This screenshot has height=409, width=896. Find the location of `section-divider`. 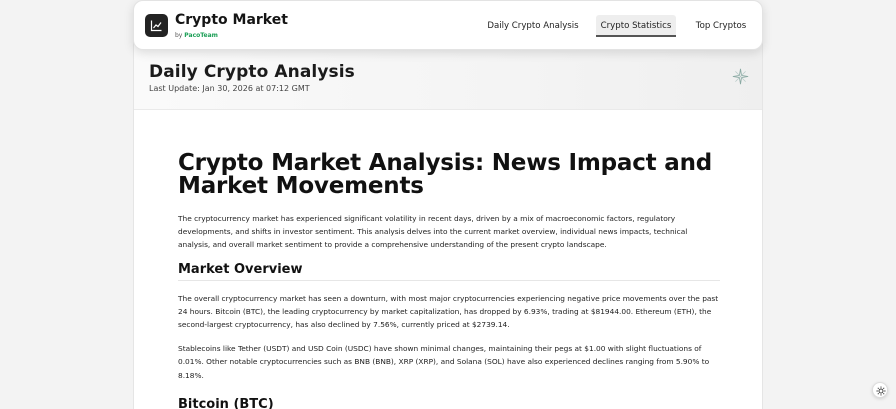

section-divider is located at coordinates (449, 280).